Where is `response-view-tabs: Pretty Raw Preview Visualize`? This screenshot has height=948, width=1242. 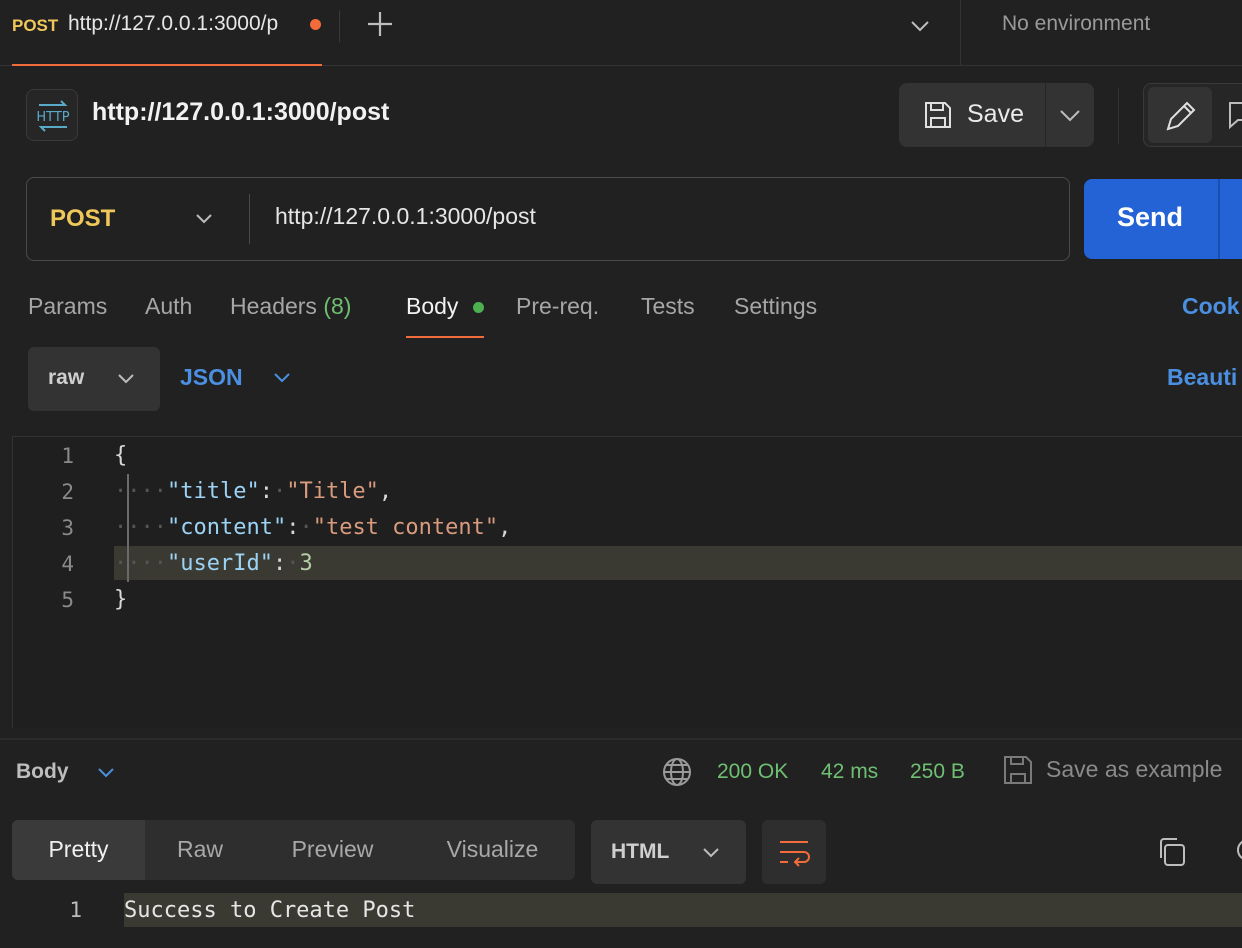
response-view-tabs: Pretty Raw Preview Visualize is located at coordinates (293, 850).